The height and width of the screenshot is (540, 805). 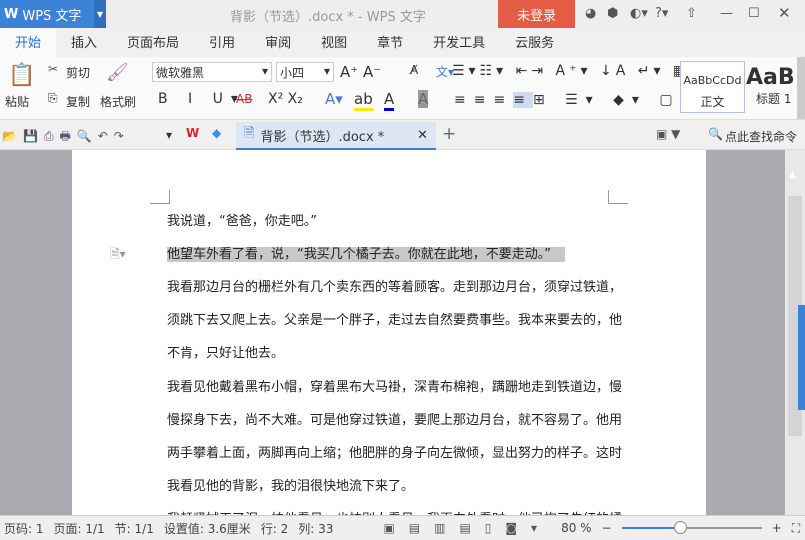 What do you see at coordinates (78, 101) in the screenshot?
I see `copy-button: 复制` at bounding box center [78, 101].